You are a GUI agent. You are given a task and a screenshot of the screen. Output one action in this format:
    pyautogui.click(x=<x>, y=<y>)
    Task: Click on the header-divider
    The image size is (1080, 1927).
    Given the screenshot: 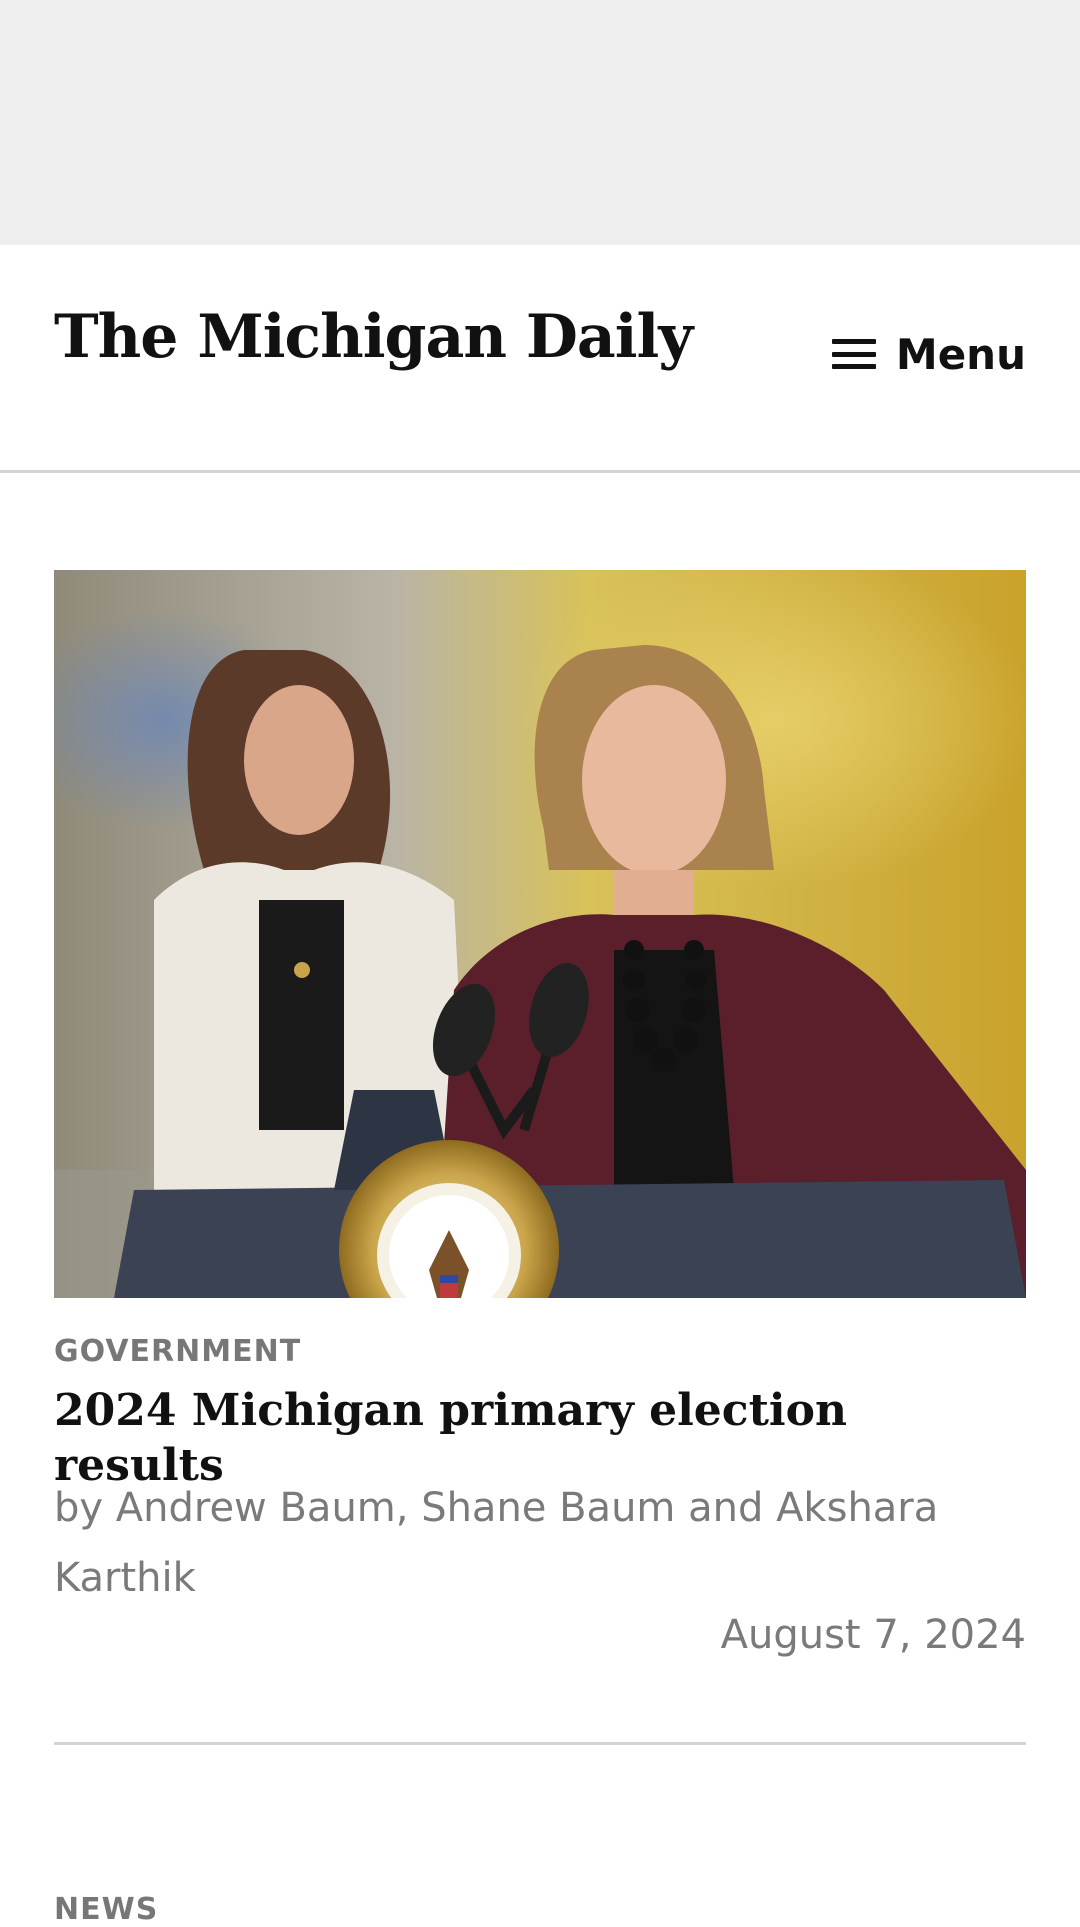 What is the action you would take?
    pyautogui.click(x=540, y=471)
    